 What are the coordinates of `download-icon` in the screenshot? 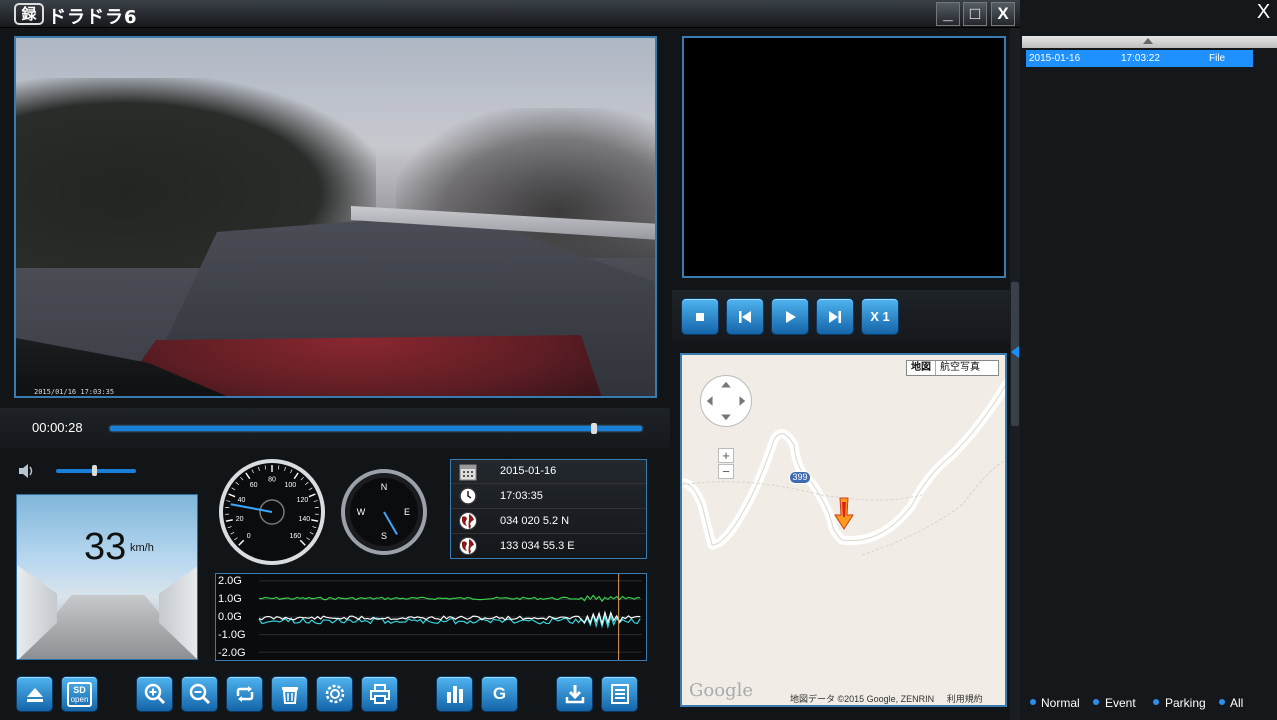 It's located at (575, 694).